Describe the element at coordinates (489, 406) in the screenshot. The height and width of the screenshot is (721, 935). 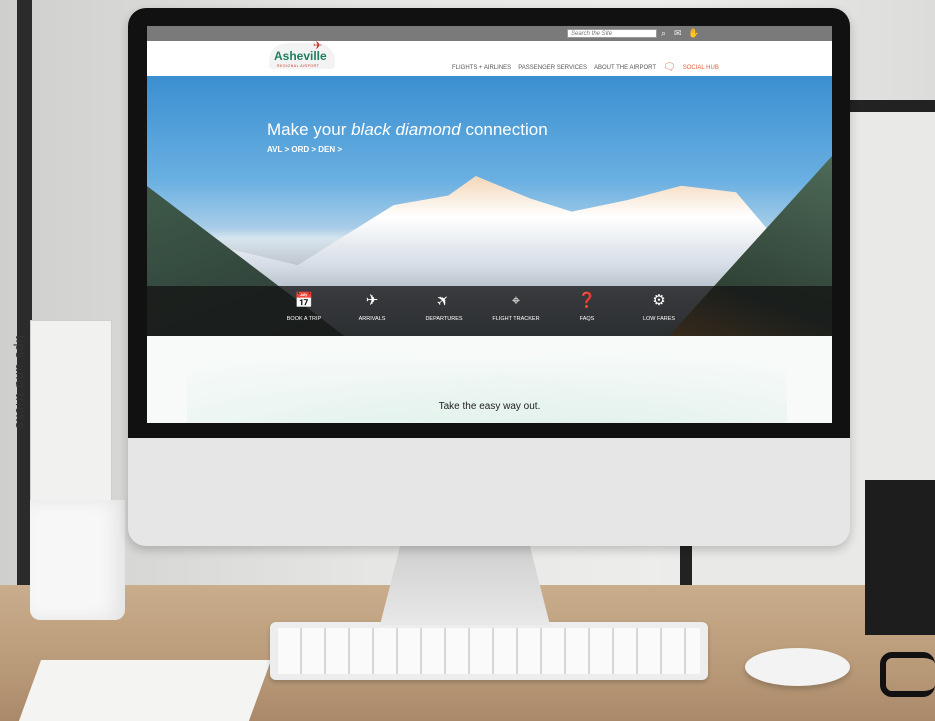
I see `tagline: Take the easy way out.` at that location.